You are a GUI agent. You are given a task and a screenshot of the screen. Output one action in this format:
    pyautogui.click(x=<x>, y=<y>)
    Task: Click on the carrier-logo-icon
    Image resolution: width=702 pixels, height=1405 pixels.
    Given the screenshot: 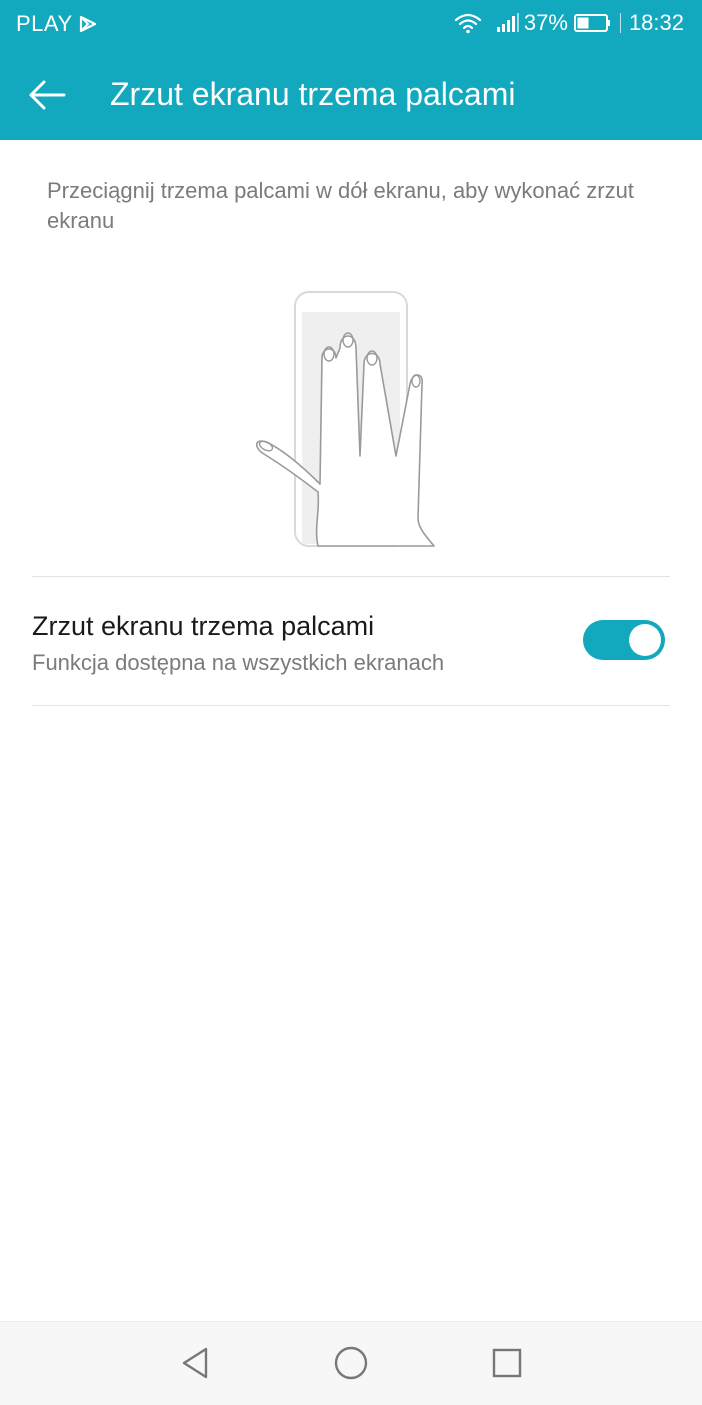 What is the action you would take?
    pyautogui.click(x=87, y=24)
    